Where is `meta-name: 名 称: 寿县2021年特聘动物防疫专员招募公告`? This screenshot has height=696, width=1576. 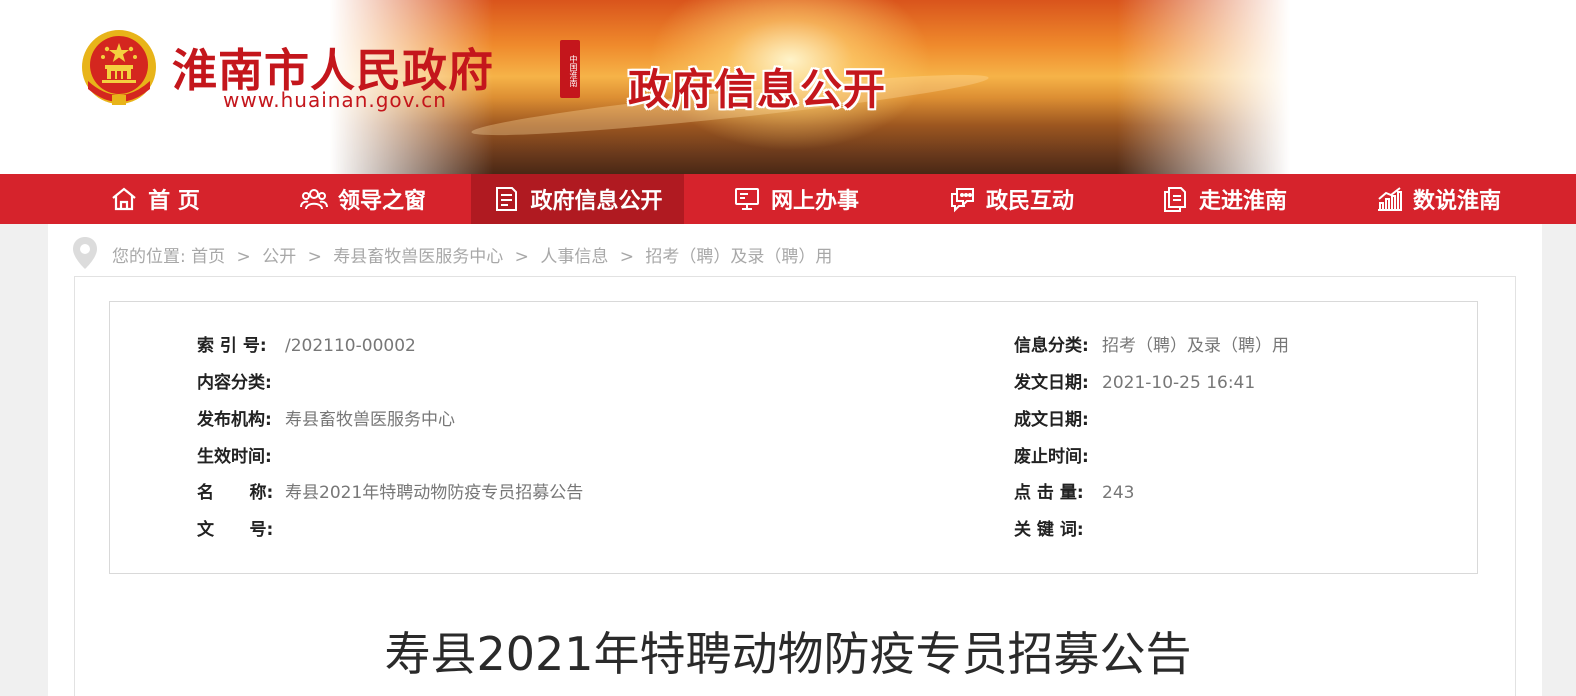
meta-name: 名 称: 寿县2021年特聘动物防疫专员招募公告 is located at coordinates (390, 493).